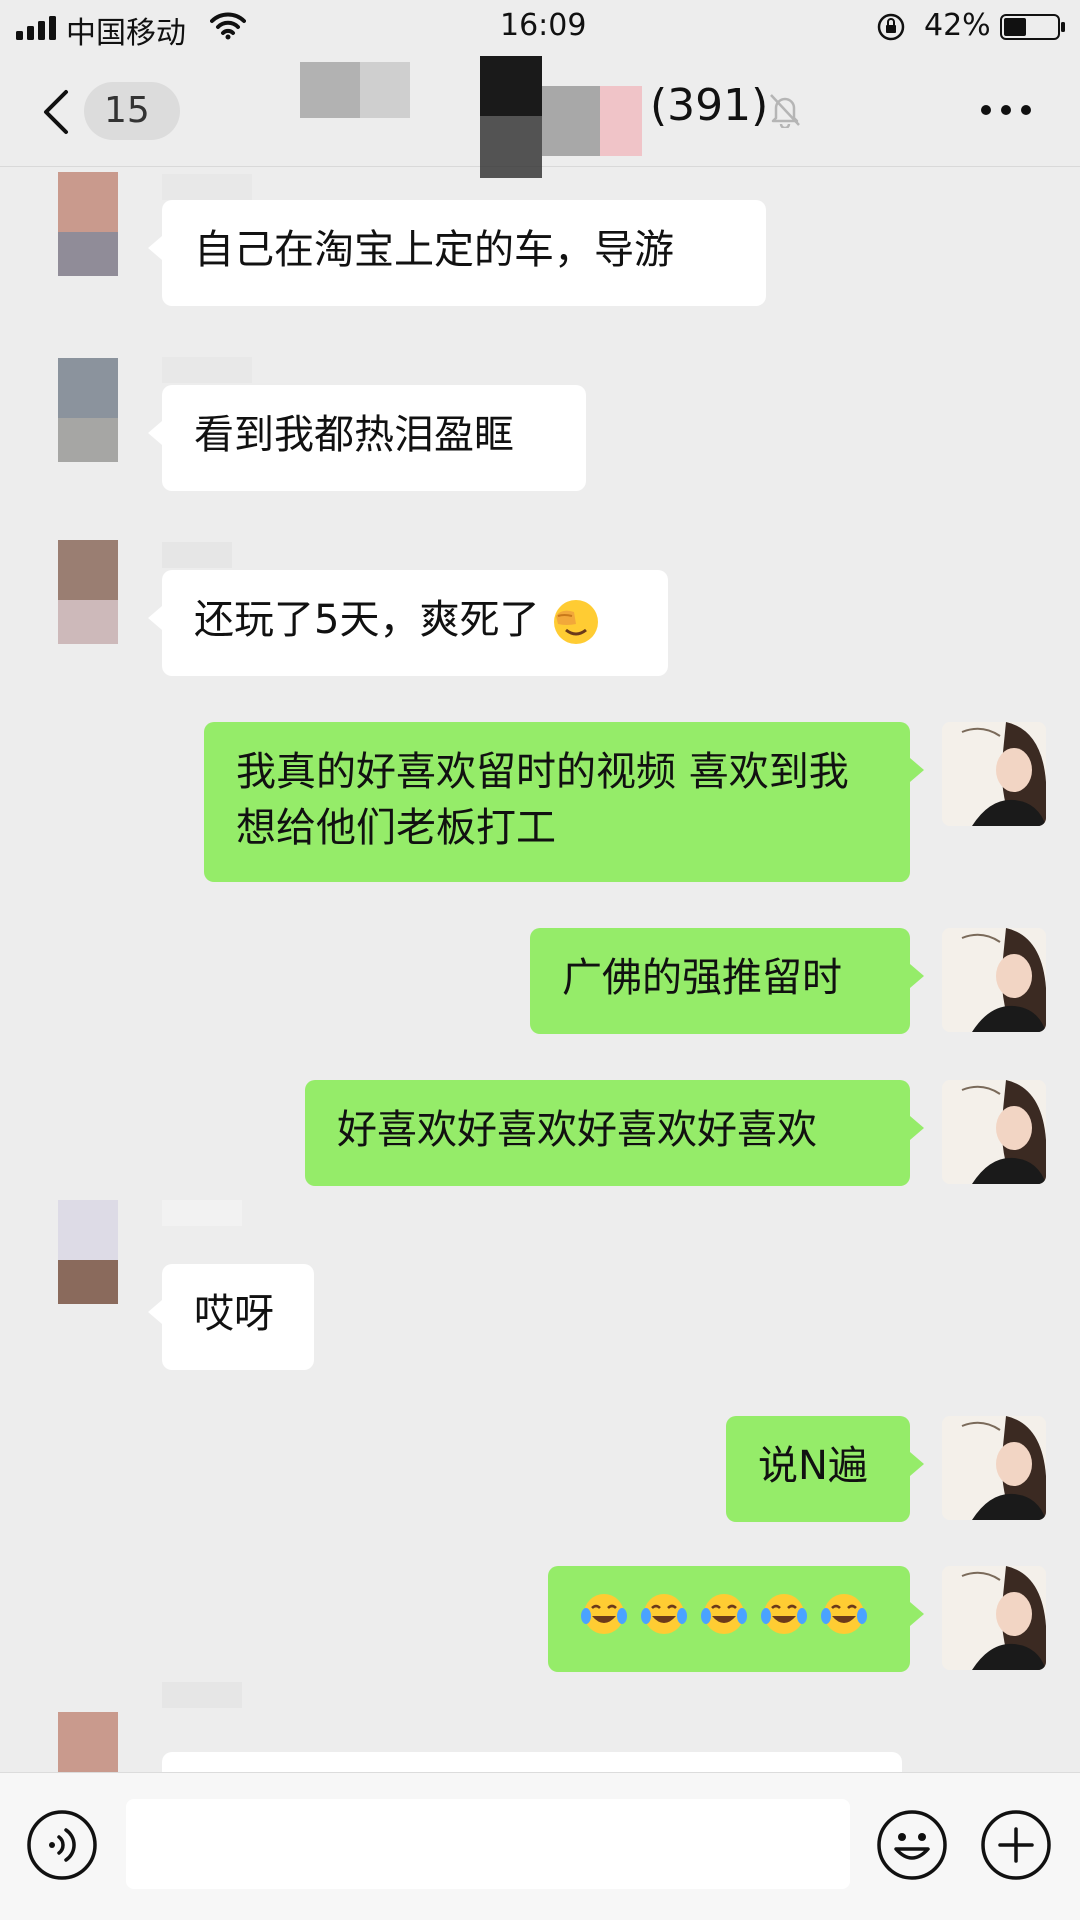  What do you see at coordinates (56, 112) in the screenshot?
I see `back-arrow-icon` at bounding box center [56, 112].